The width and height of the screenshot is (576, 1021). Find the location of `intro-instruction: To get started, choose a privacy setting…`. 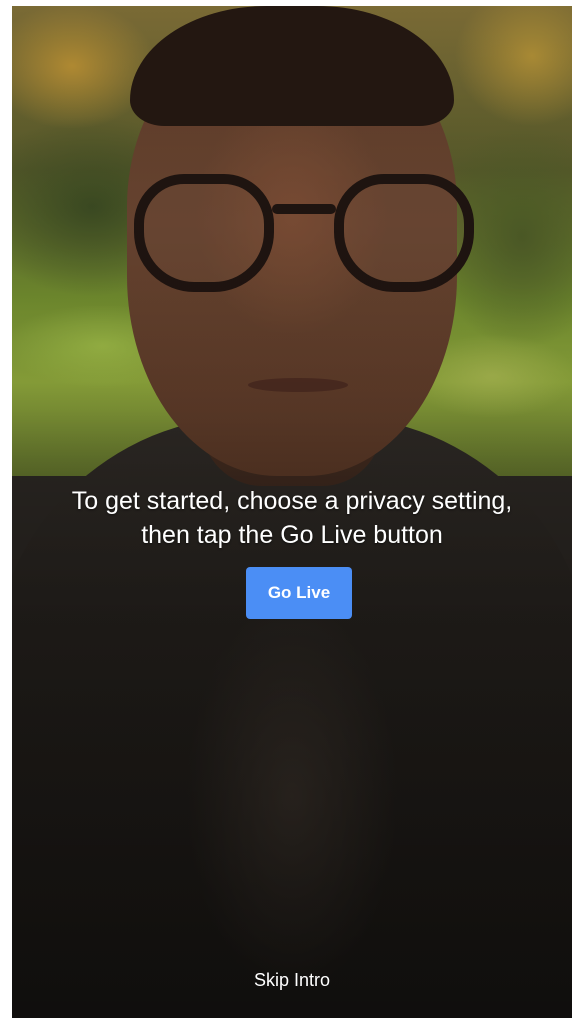

intro-instruction: To get started, choose a privacy setting… is located at coordinates (292, 518).